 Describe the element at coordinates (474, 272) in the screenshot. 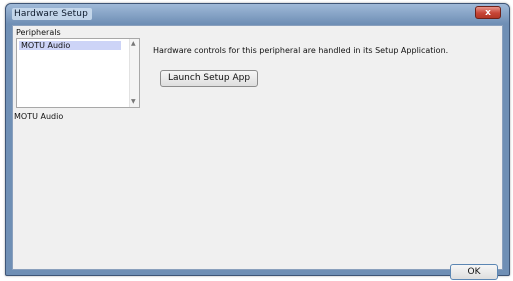

I see `ok-button: OK` at that location.